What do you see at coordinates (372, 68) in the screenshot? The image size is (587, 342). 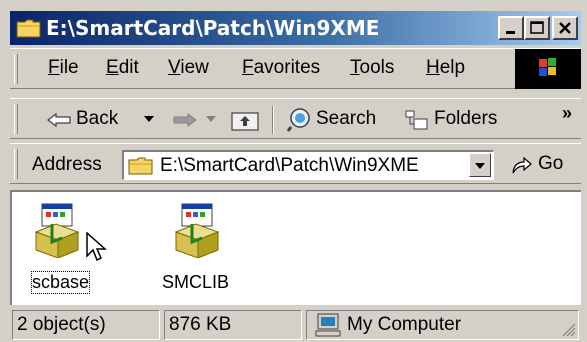 I see `menu-tools: Tools` at bounding box center [372, 68].